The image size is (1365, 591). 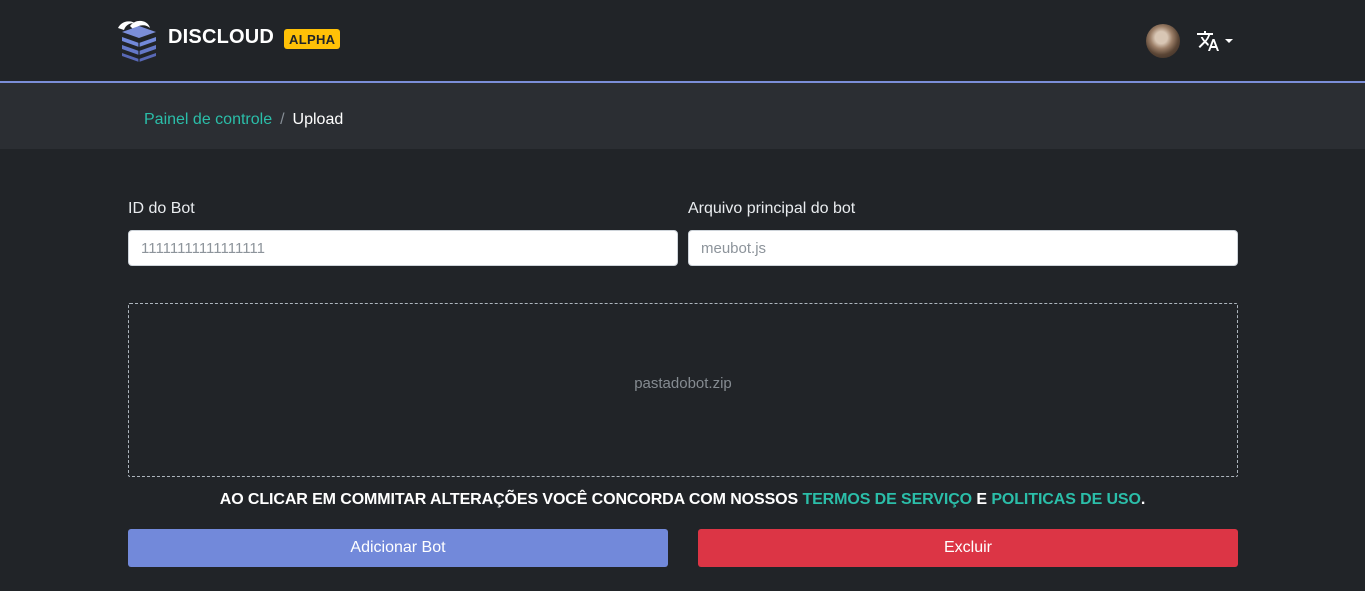 I want to click on brand: DISCLOUD ALPHA, so click(x=228, y=40).